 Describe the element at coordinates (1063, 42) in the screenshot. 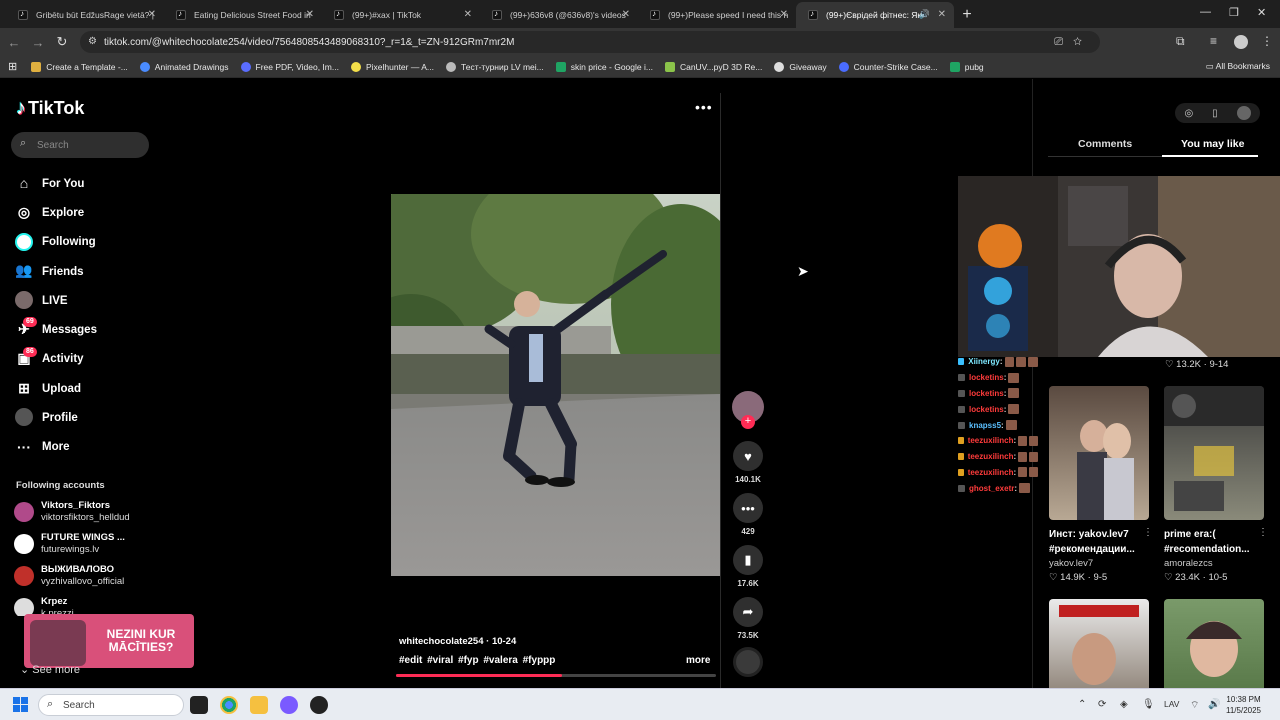

I see `install-app-icon: ⎚` at that location.